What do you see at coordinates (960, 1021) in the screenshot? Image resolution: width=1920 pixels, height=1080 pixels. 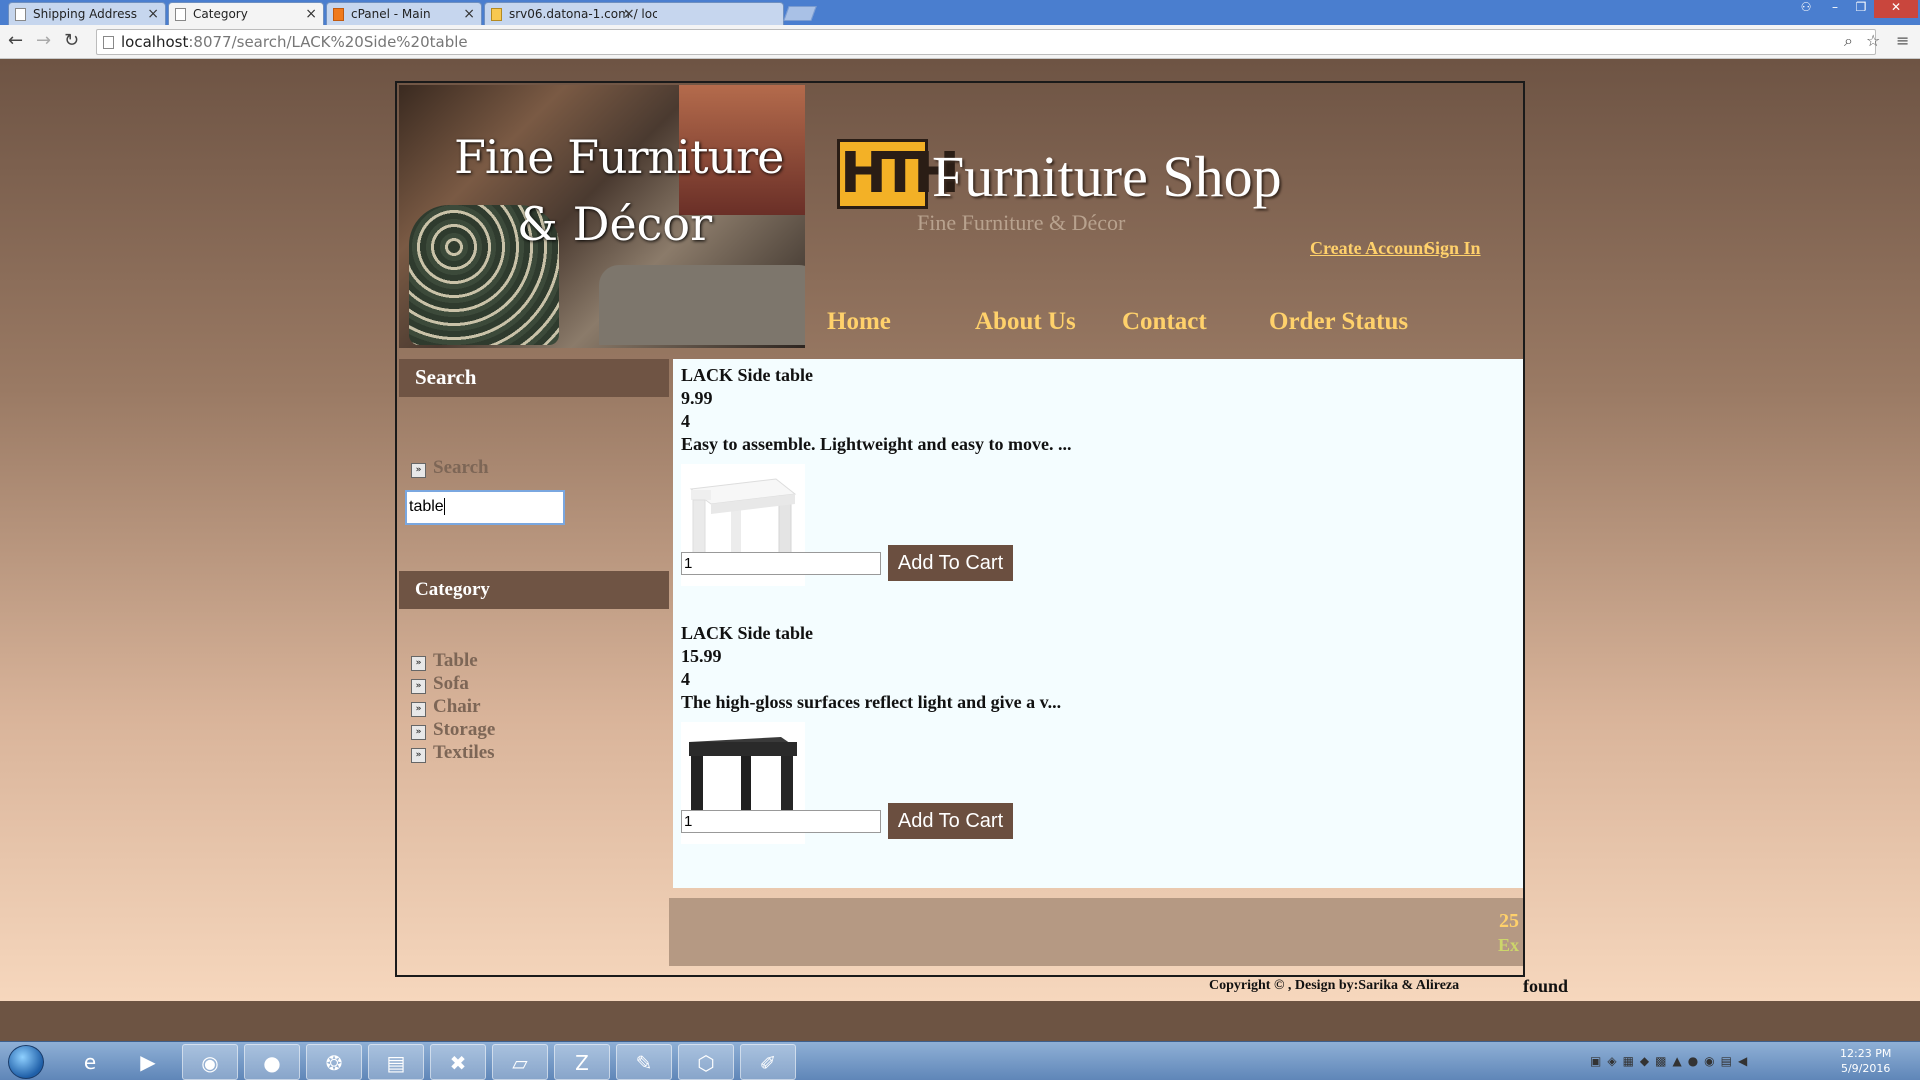 I see `page-bottom-band` at bounding box center [960, 1021].